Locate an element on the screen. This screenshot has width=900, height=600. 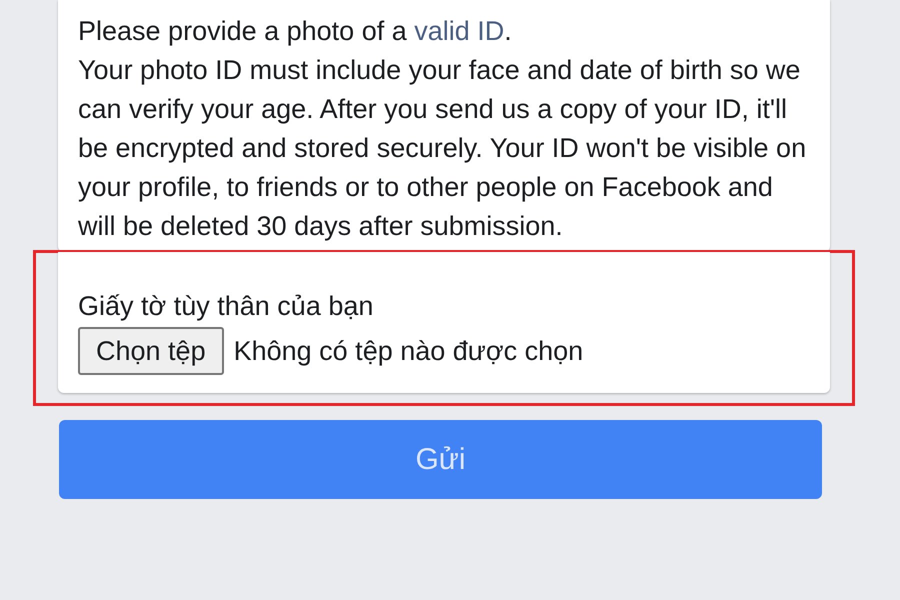
upload-label: Giấy tờ tùy thân của bạn is located at coordinates (226, 306).